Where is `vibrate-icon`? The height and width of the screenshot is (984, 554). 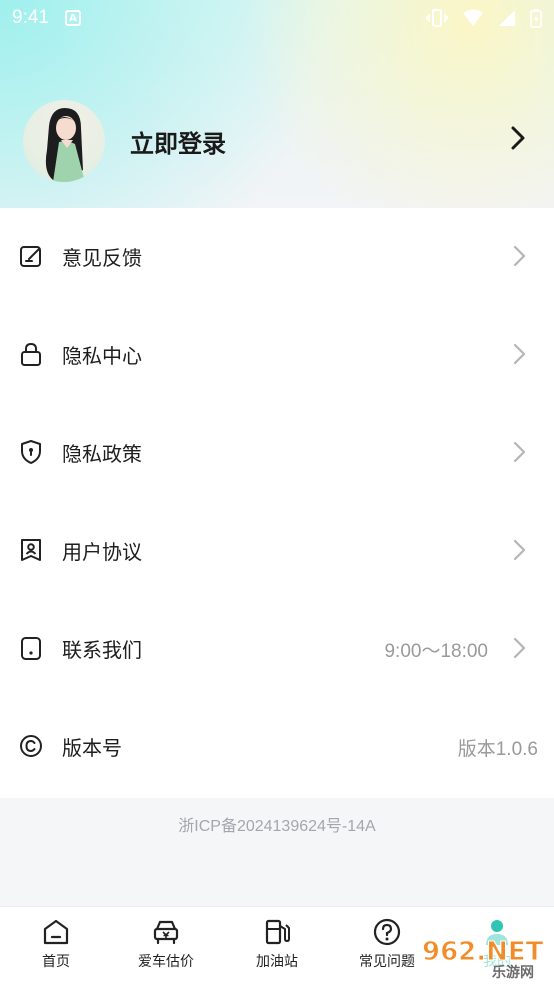 vibrate-icon is located at coordinates (437, 18).